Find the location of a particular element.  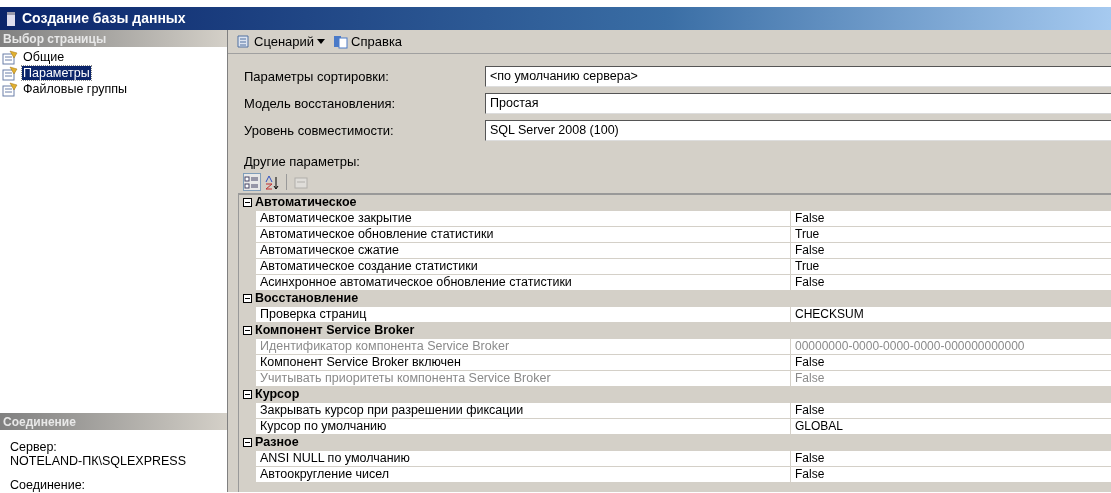

property-name: Проверка страниц is located at coordinates (523, 314).